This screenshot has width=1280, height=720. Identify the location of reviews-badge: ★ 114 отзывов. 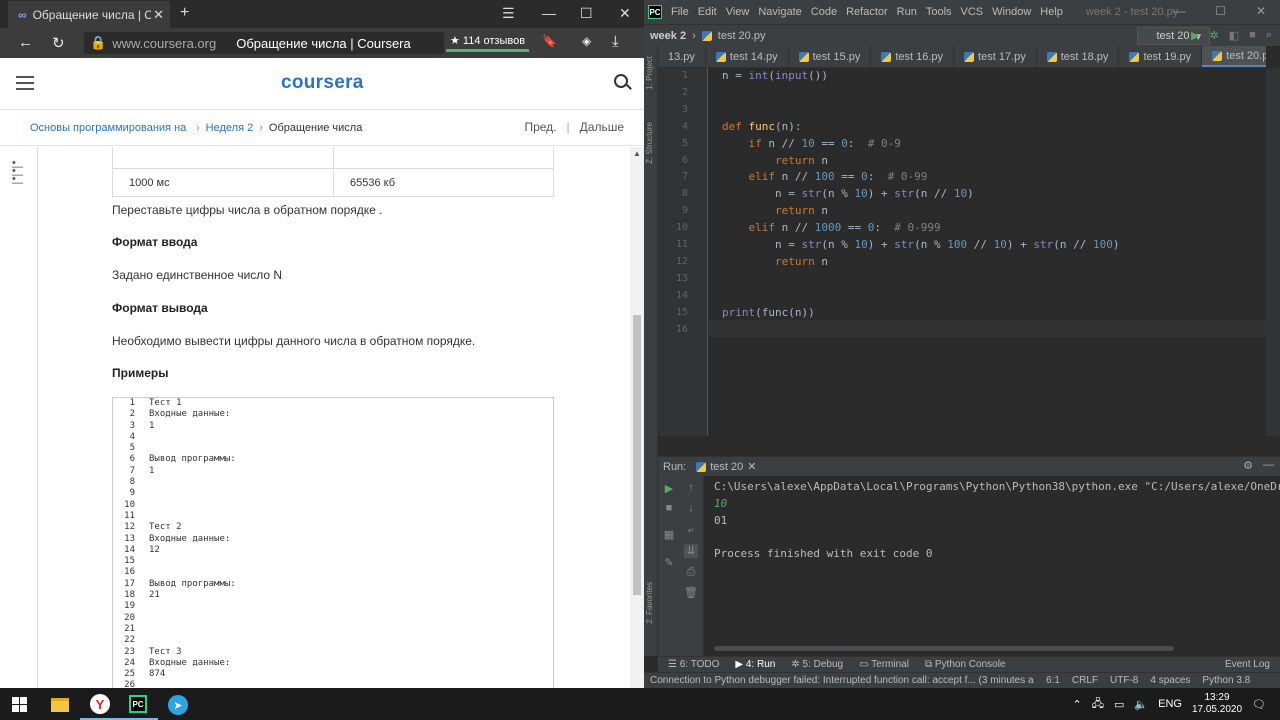
(488, 43).